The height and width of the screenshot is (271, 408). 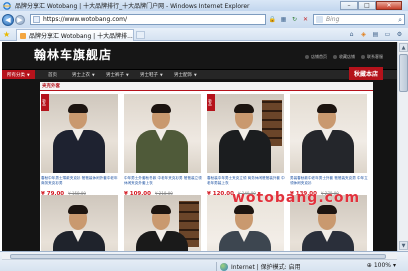 I want to click on store-title: 翰林车旗舰店, so click(x=73, y=55).